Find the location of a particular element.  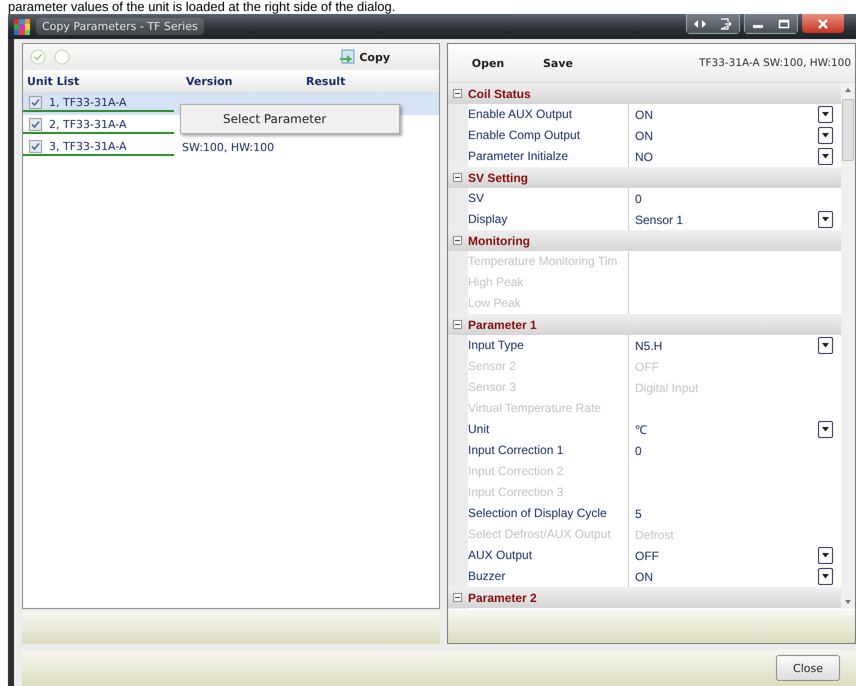

property-label: Unit is located at coordinates (548, 429).